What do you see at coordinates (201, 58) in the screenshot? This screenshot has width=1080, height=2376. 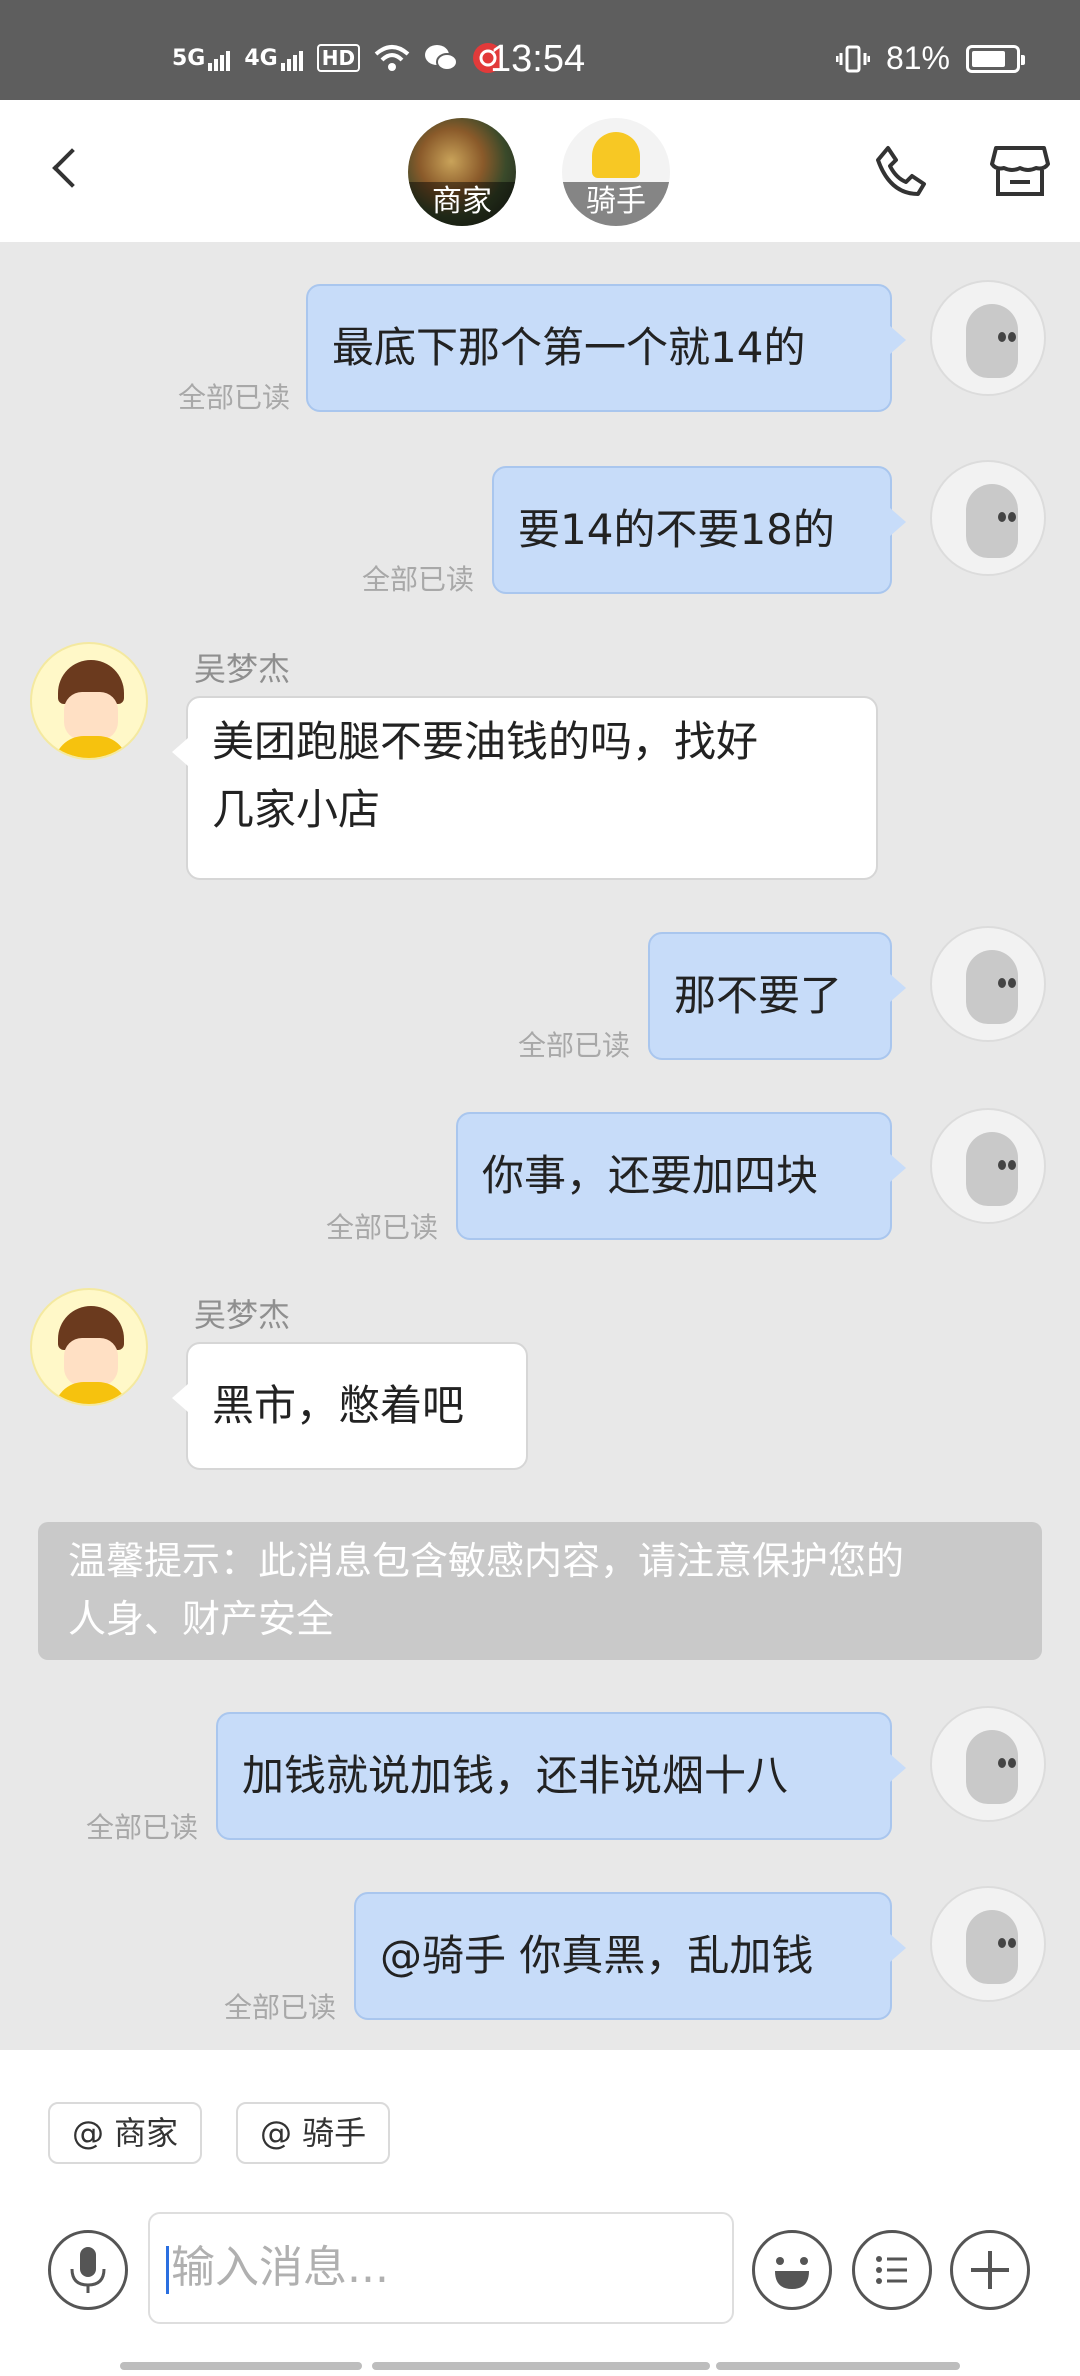 I see `network-5g-indicator: 5G` at bounding box center [201, 58].